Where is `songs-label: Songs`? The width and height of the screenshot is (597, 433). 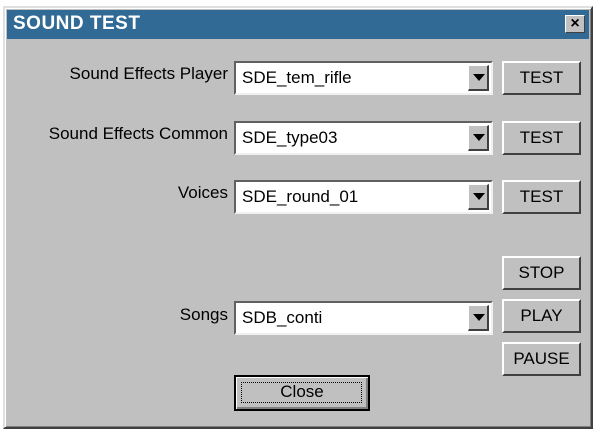
songs-label: Songs is located at coordinates (203, 314).